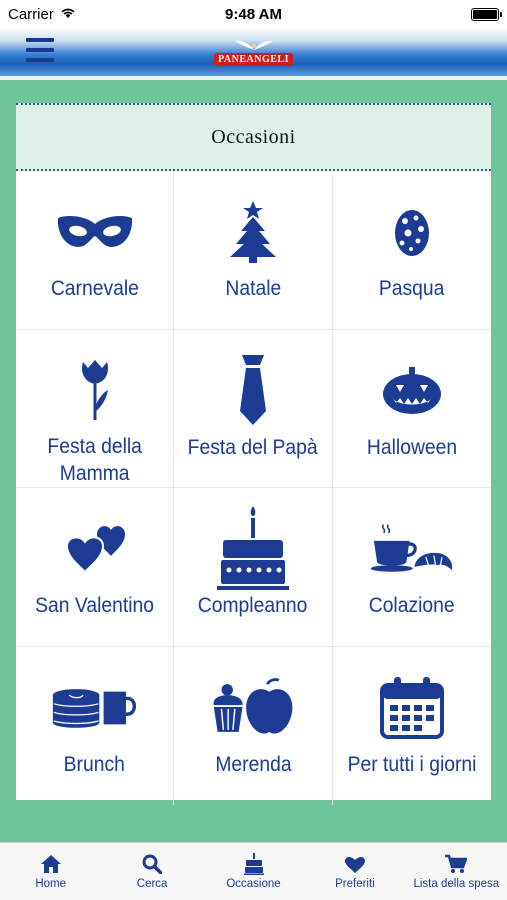 This screenshot has height=900, width=507. I want to click on status-time: 9:48 AM, so click(253, 14).